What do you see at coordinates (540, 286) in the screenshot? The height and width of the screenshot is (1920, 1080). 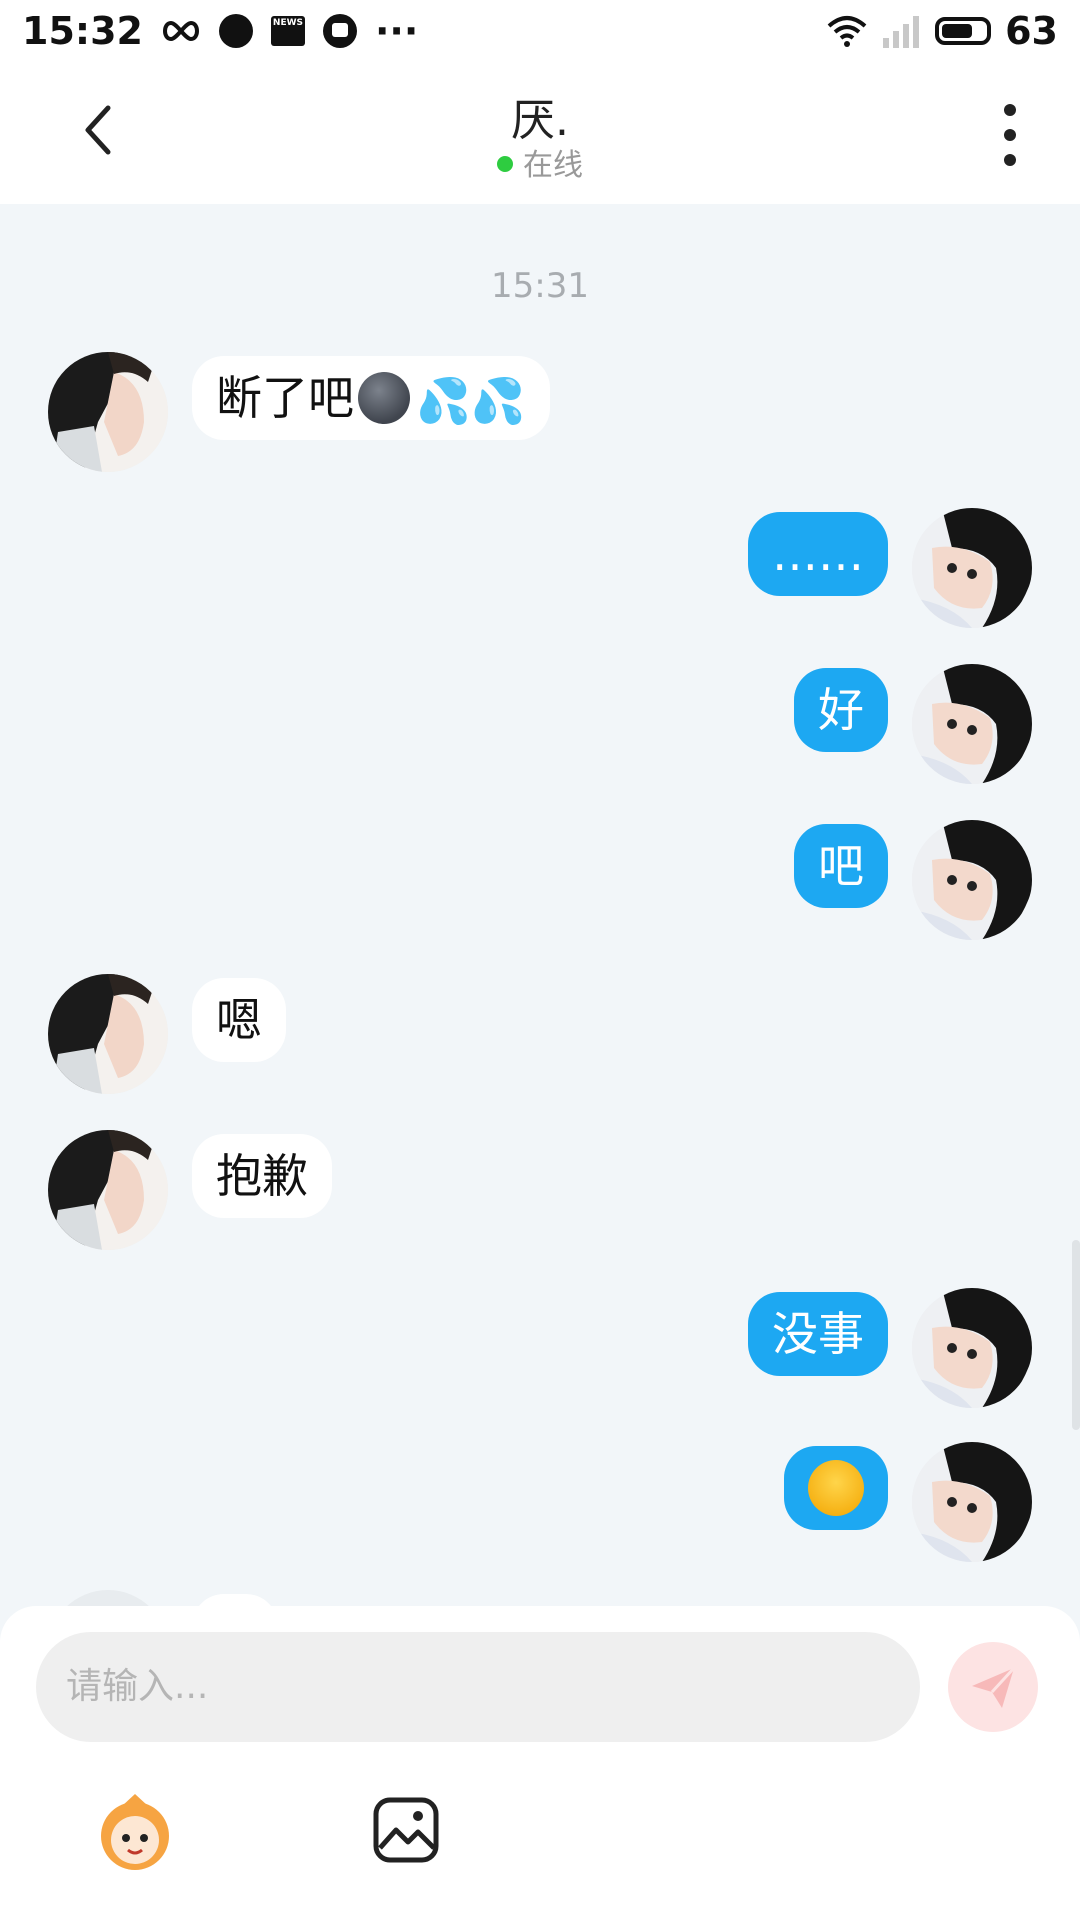 I see `message-timestamp: 15:31` at bounding box center [540, 286].